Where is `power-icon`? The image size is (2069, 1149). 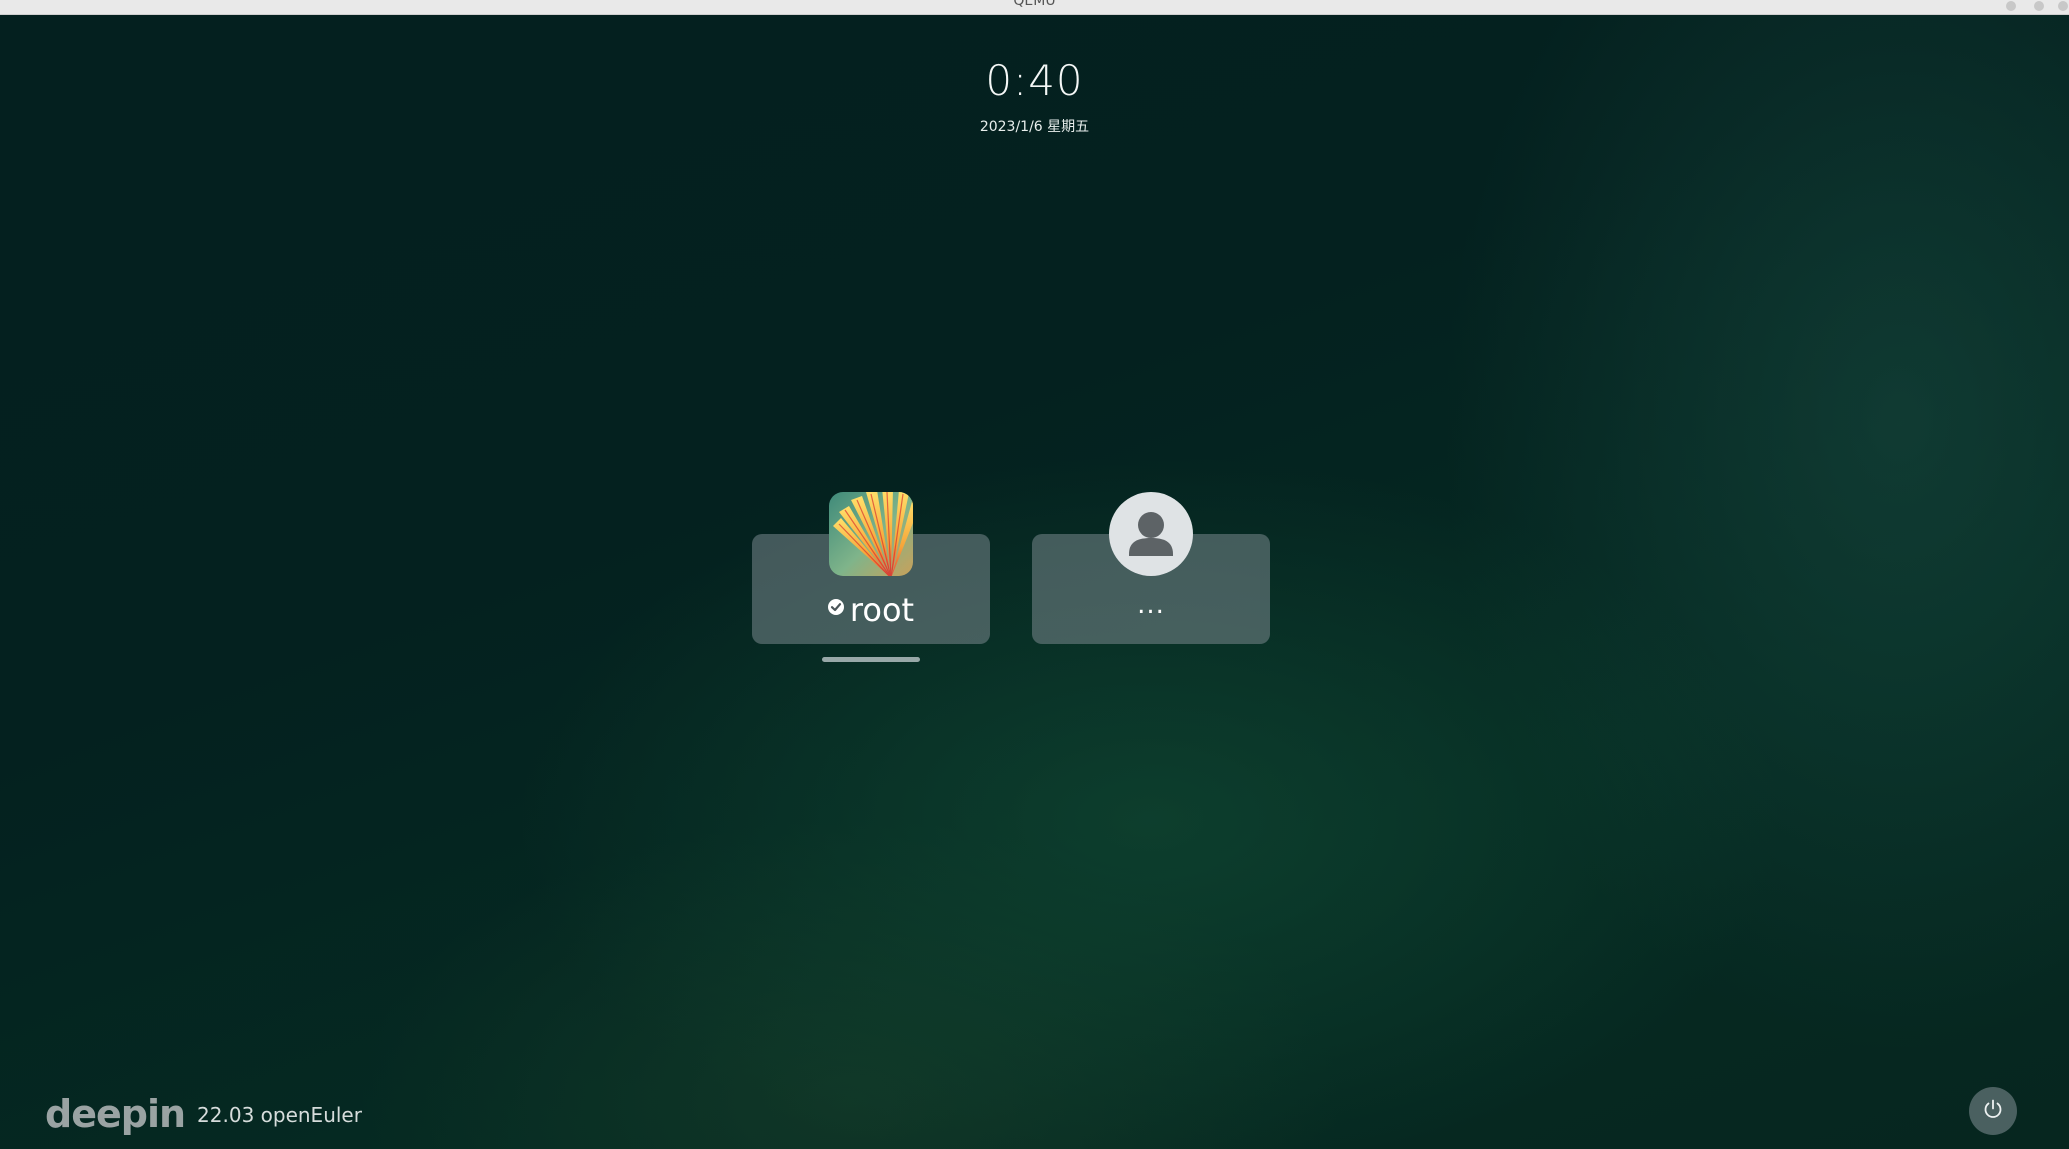
power-icon is located at coordinates (1993, 1111).